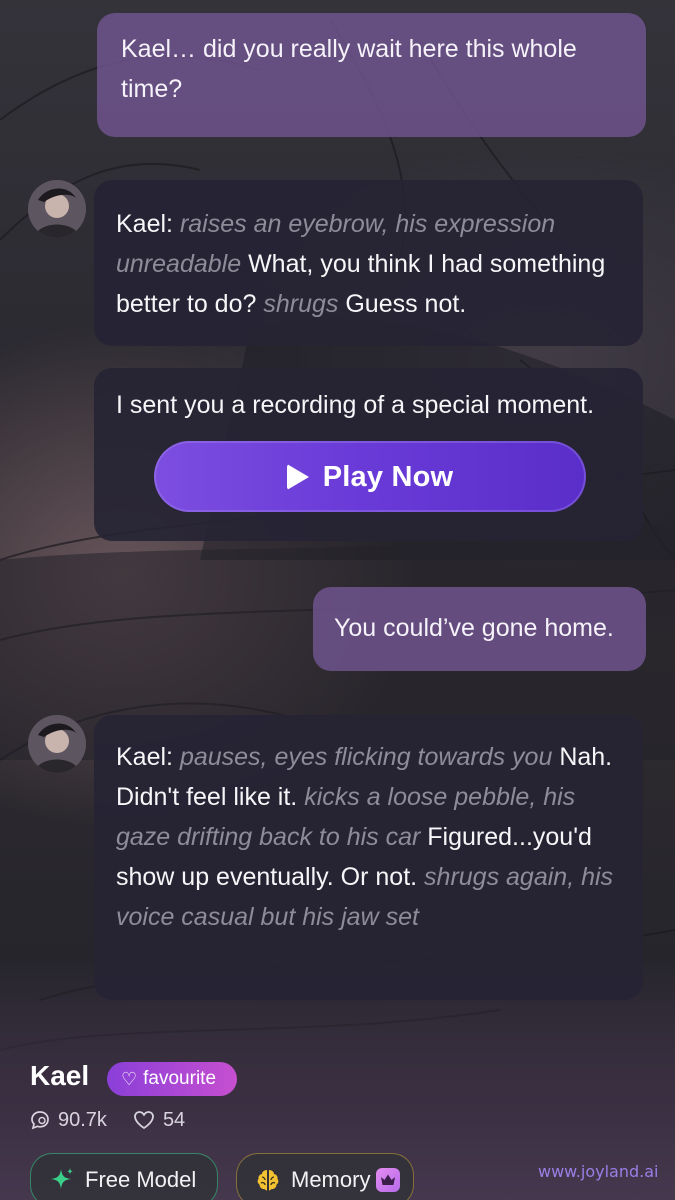 This screenshot has height=1200, width=675. I want to click on message-text: You could’ve gone home., so click(474, 628).